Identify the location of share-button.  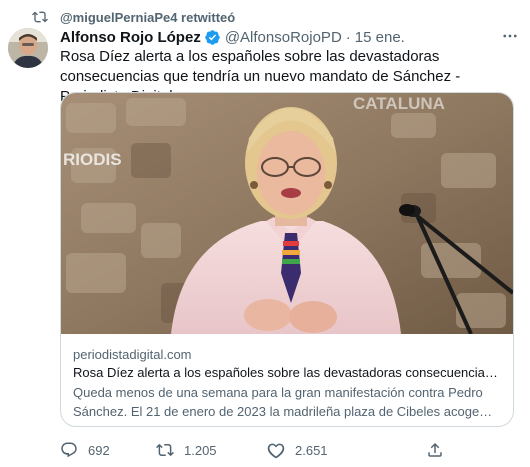
(440, 450).